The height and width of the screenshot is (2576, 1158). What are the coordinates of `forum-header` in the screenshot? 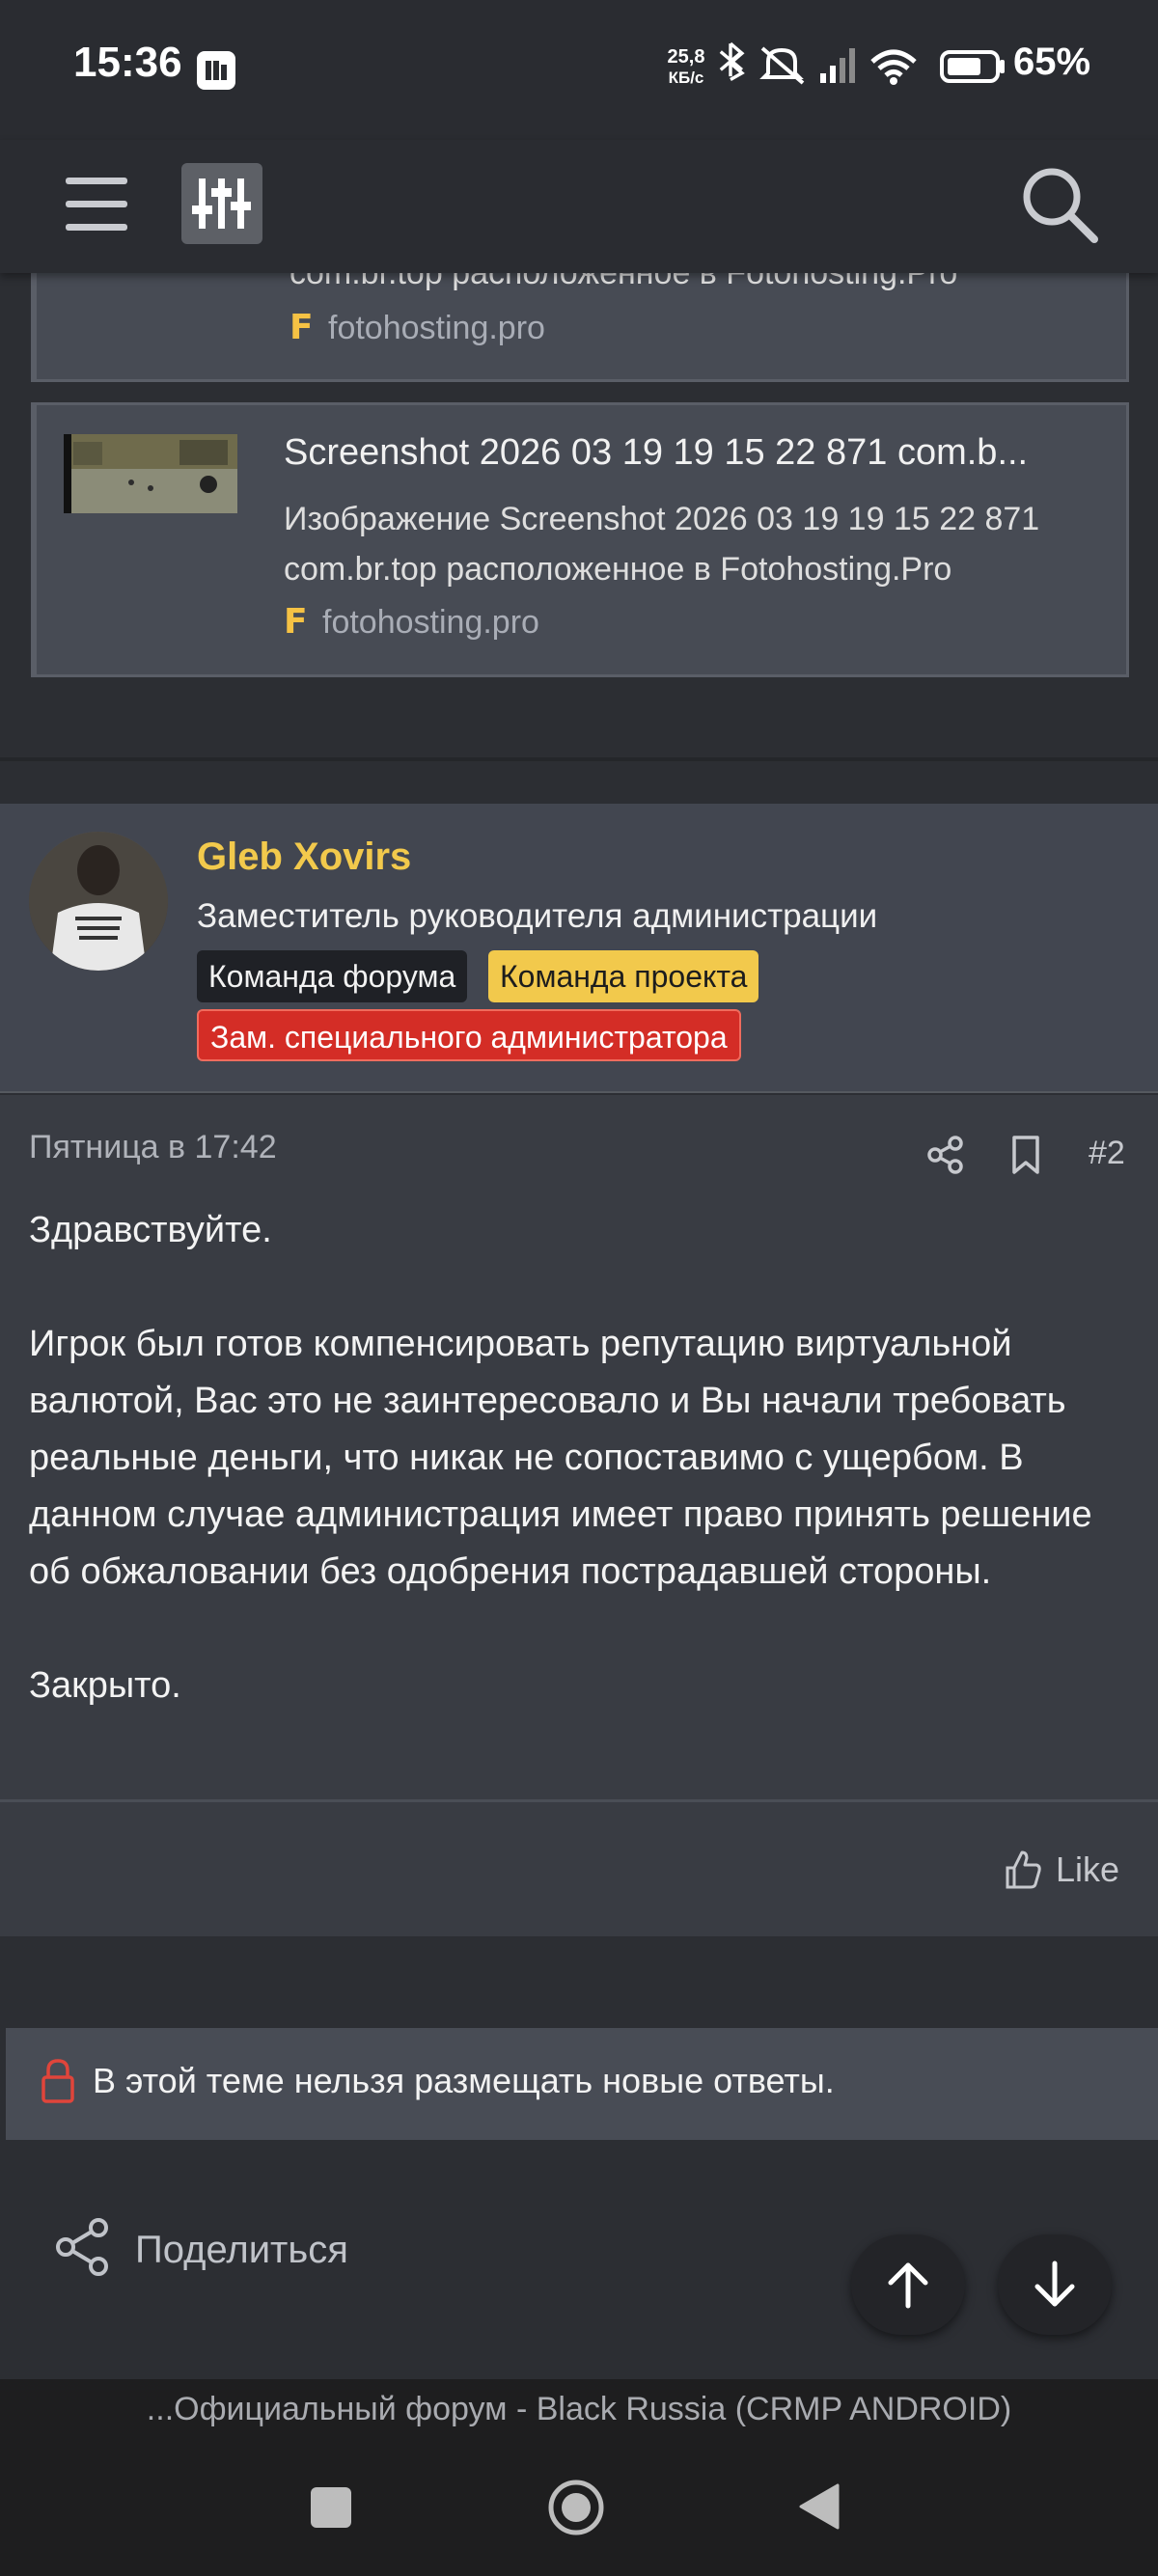 It's located at (579, 206).